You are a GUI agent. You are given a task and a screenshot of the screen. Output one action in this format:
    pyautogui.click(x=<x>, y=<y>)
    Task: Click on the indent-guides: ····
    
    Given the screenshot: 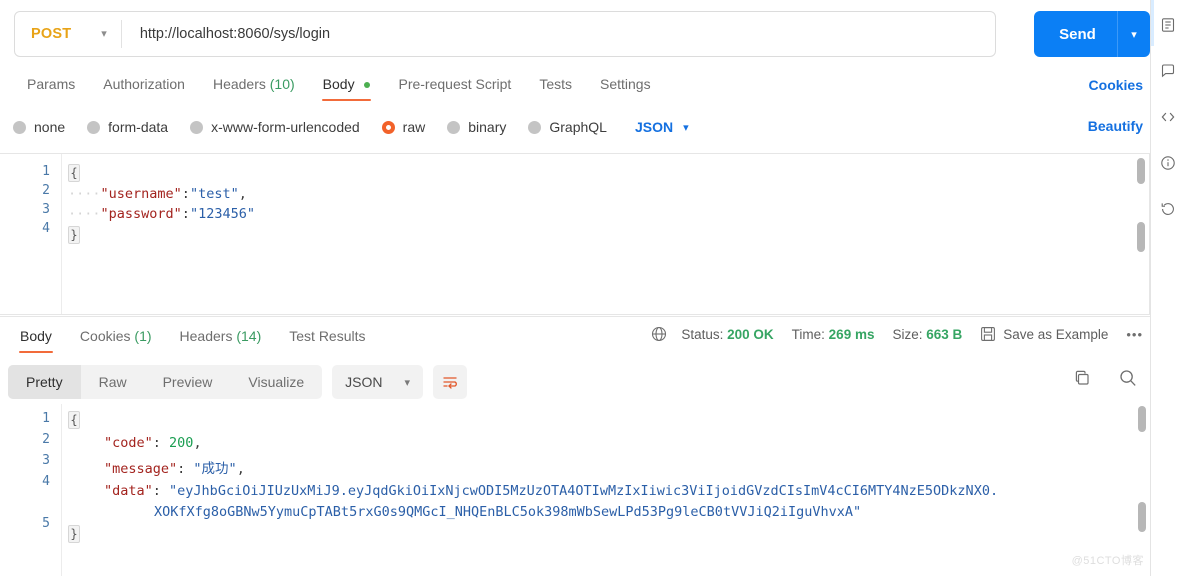 What is the action you would take?
    pyautogui.click(x=84, y=194)
    